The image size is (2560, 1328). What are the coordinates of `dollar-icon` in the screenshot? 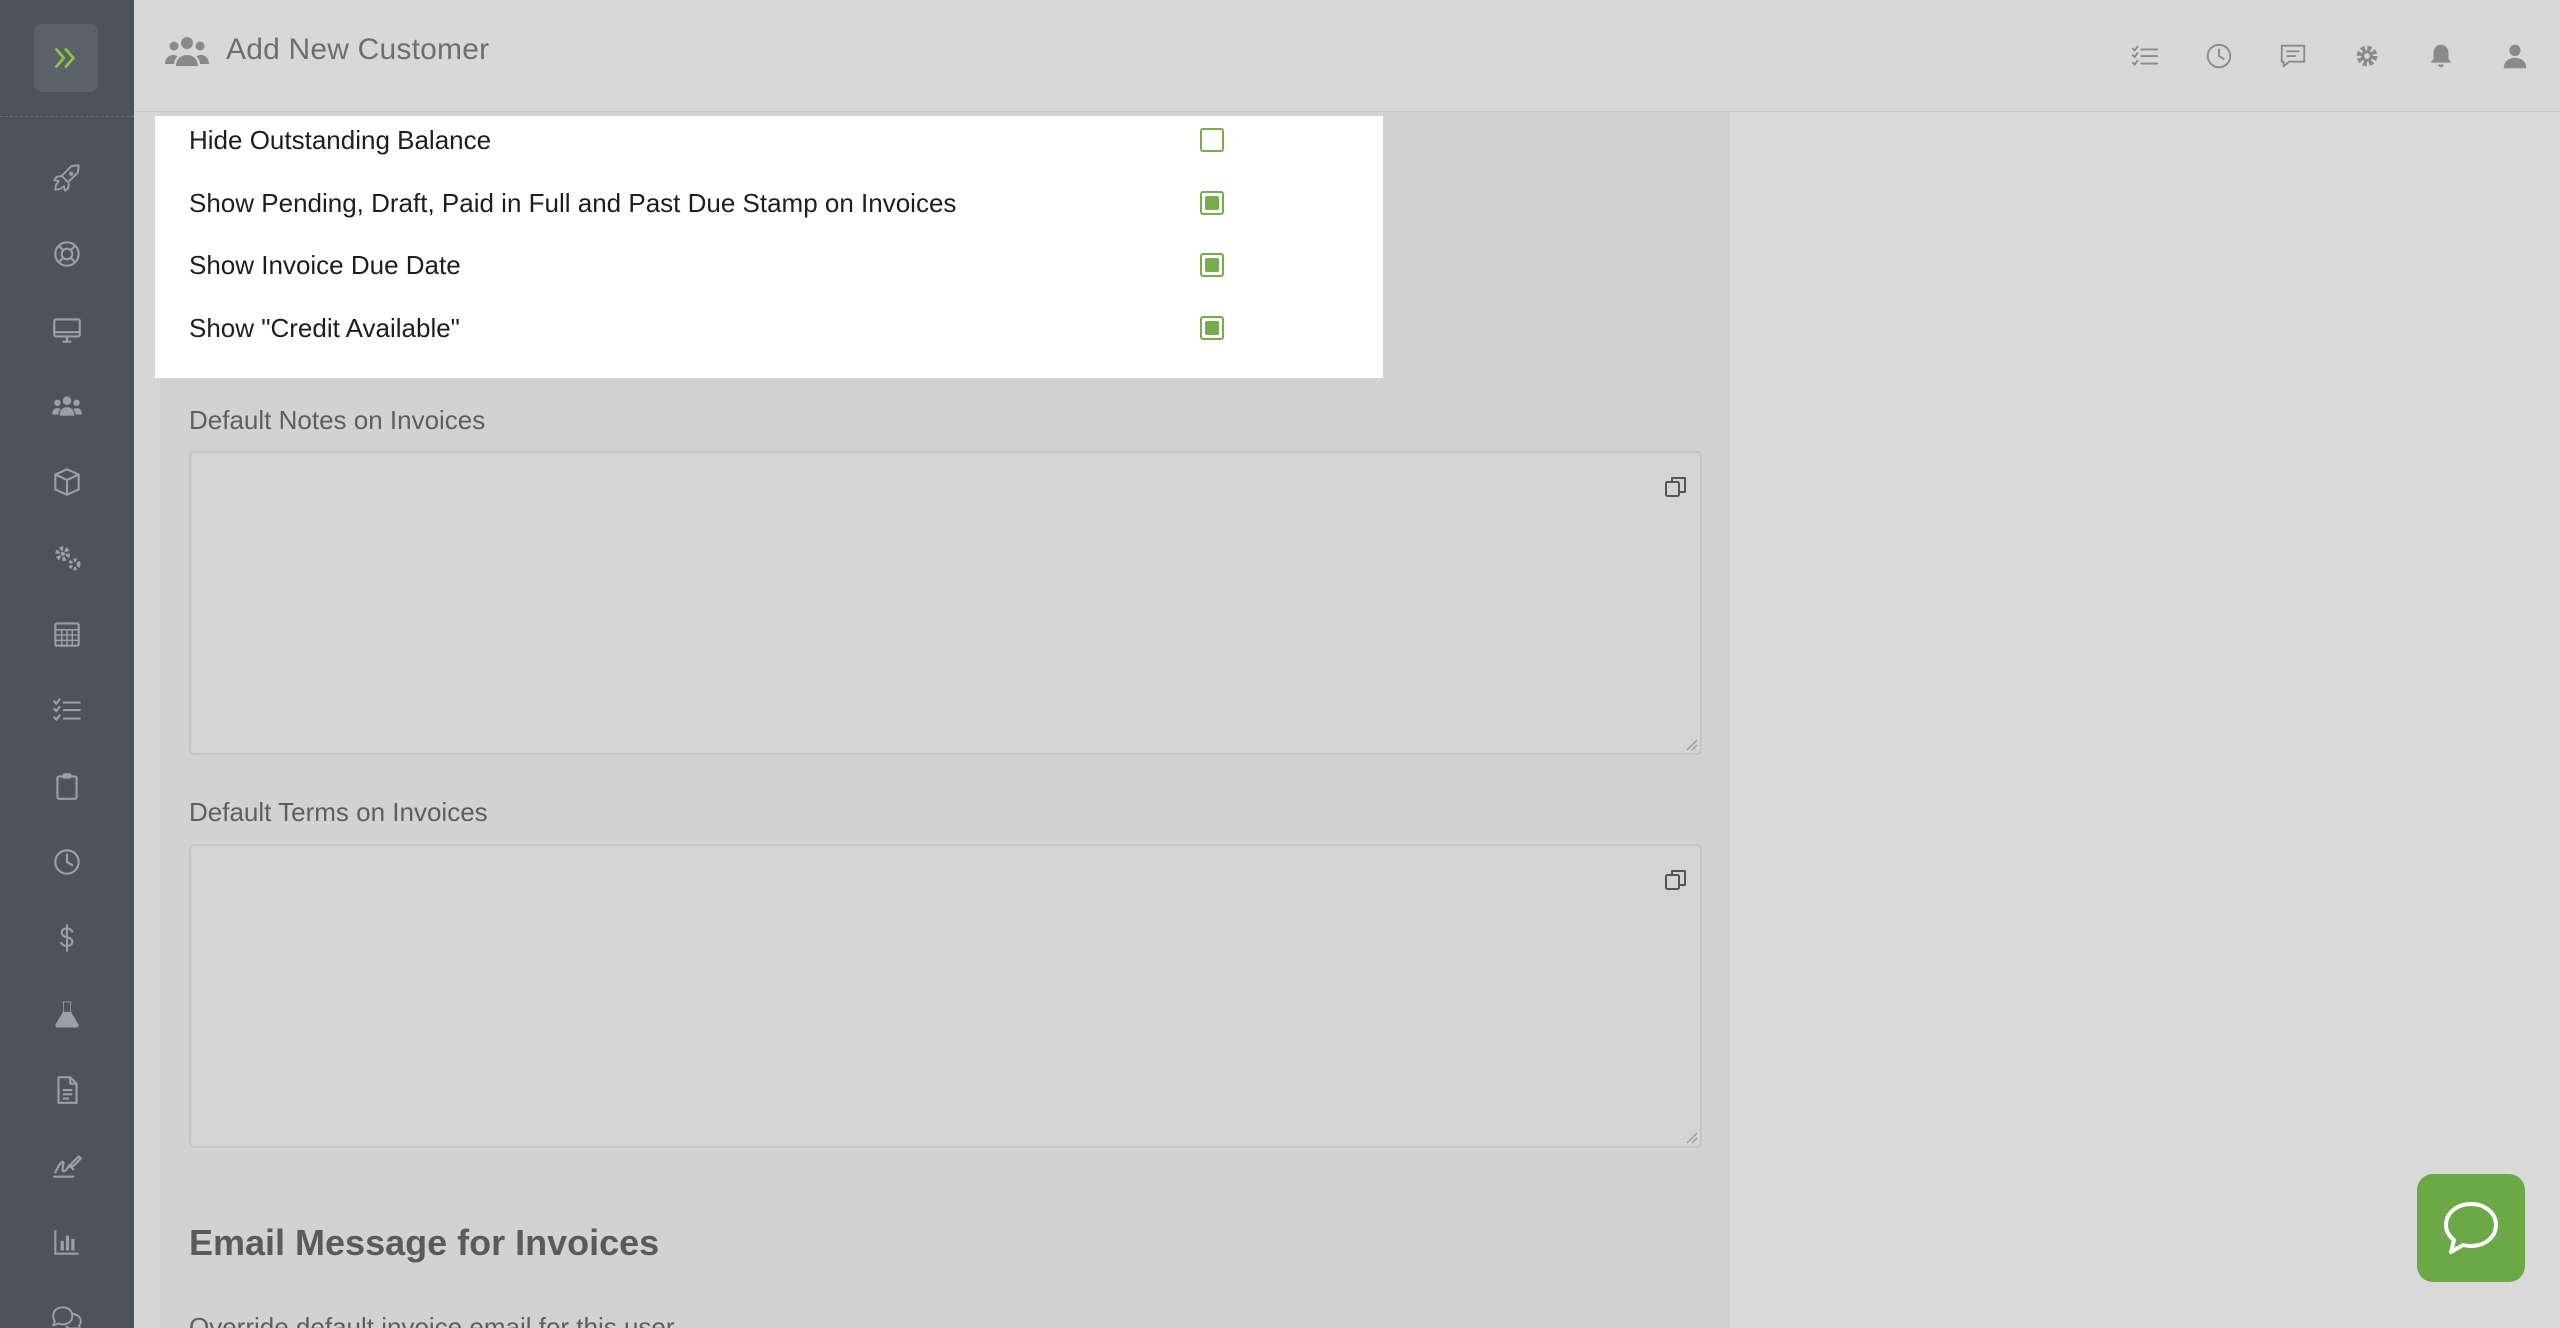 It's located at (67, 938).